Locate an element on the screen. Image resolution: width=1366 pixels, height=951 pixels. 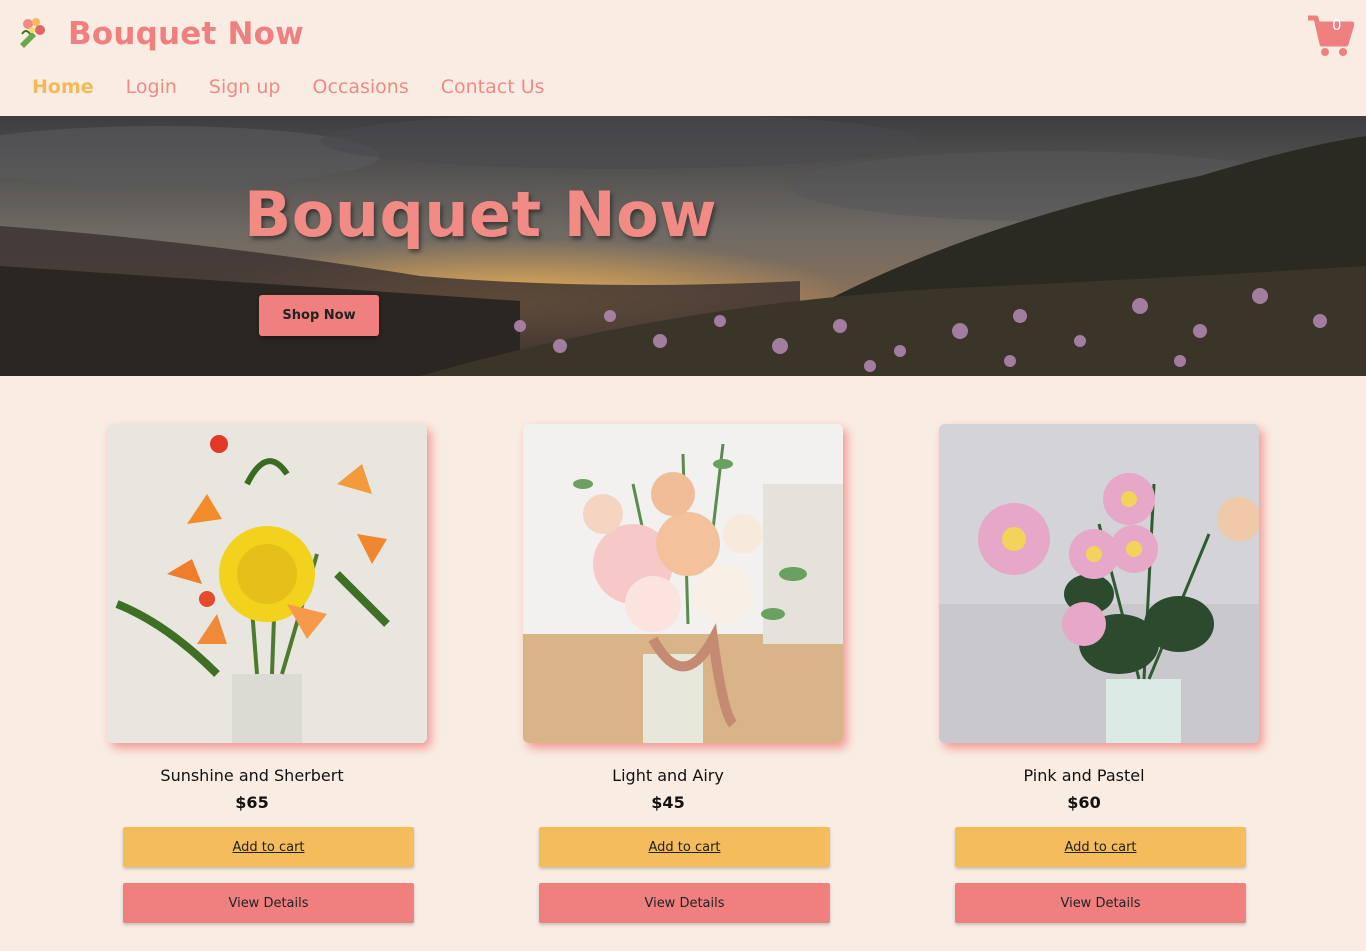
cart-count-badge: 0 is located at coordinates (1337, 25).